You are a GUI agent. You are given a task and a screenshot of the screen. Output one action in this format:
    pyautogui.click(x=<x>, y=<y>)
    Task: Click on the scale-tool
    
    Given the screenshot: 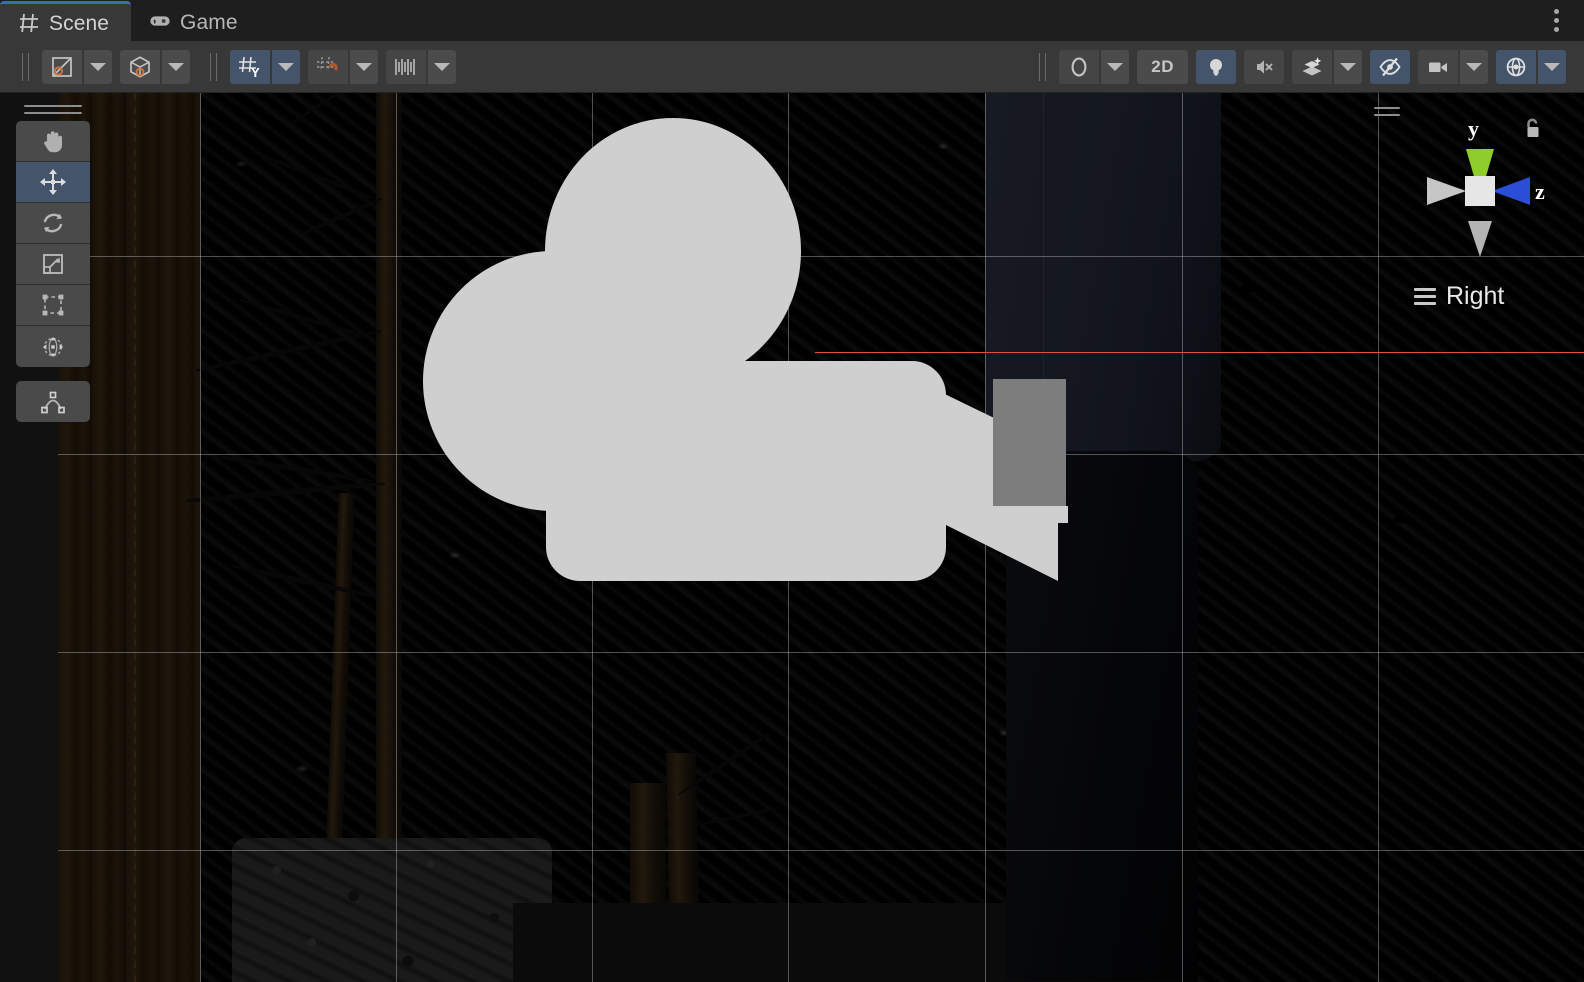 What is the action you would take?
    pyautogui.click(x=53, y=264)
    